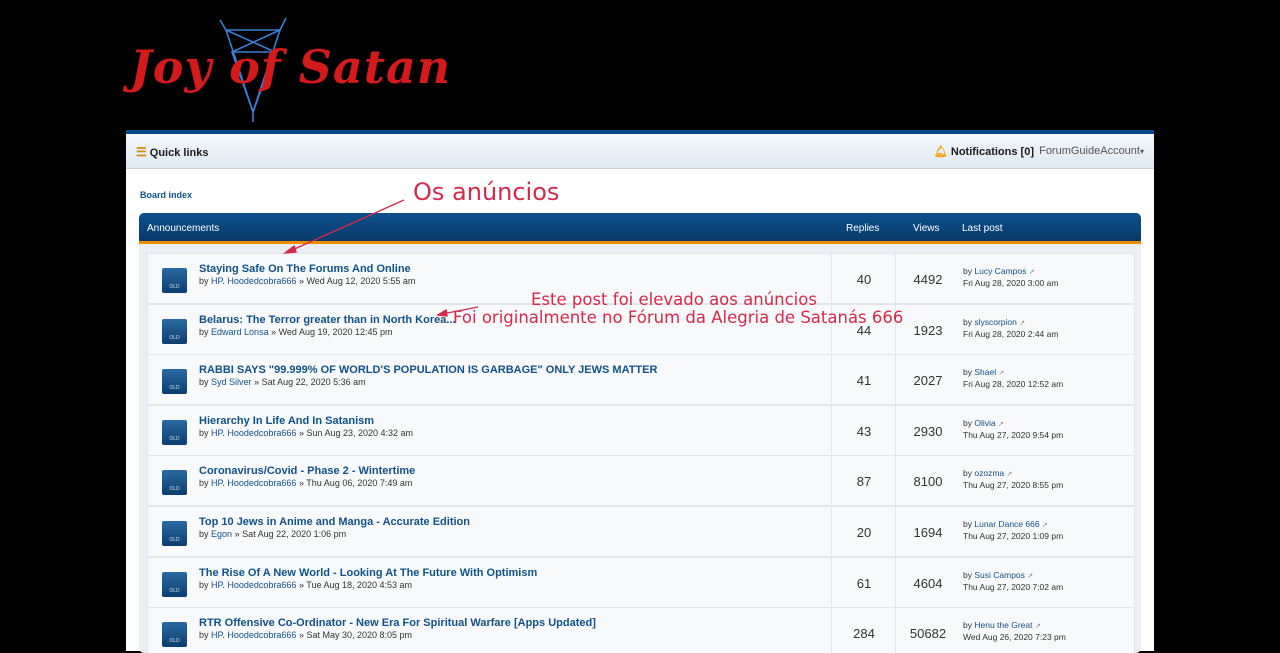 This screenshot has height=653, width=1280. Describe the element at coordinates (347, 225) in the screenshot. I see `annotation-arrow-announcements` at that location.